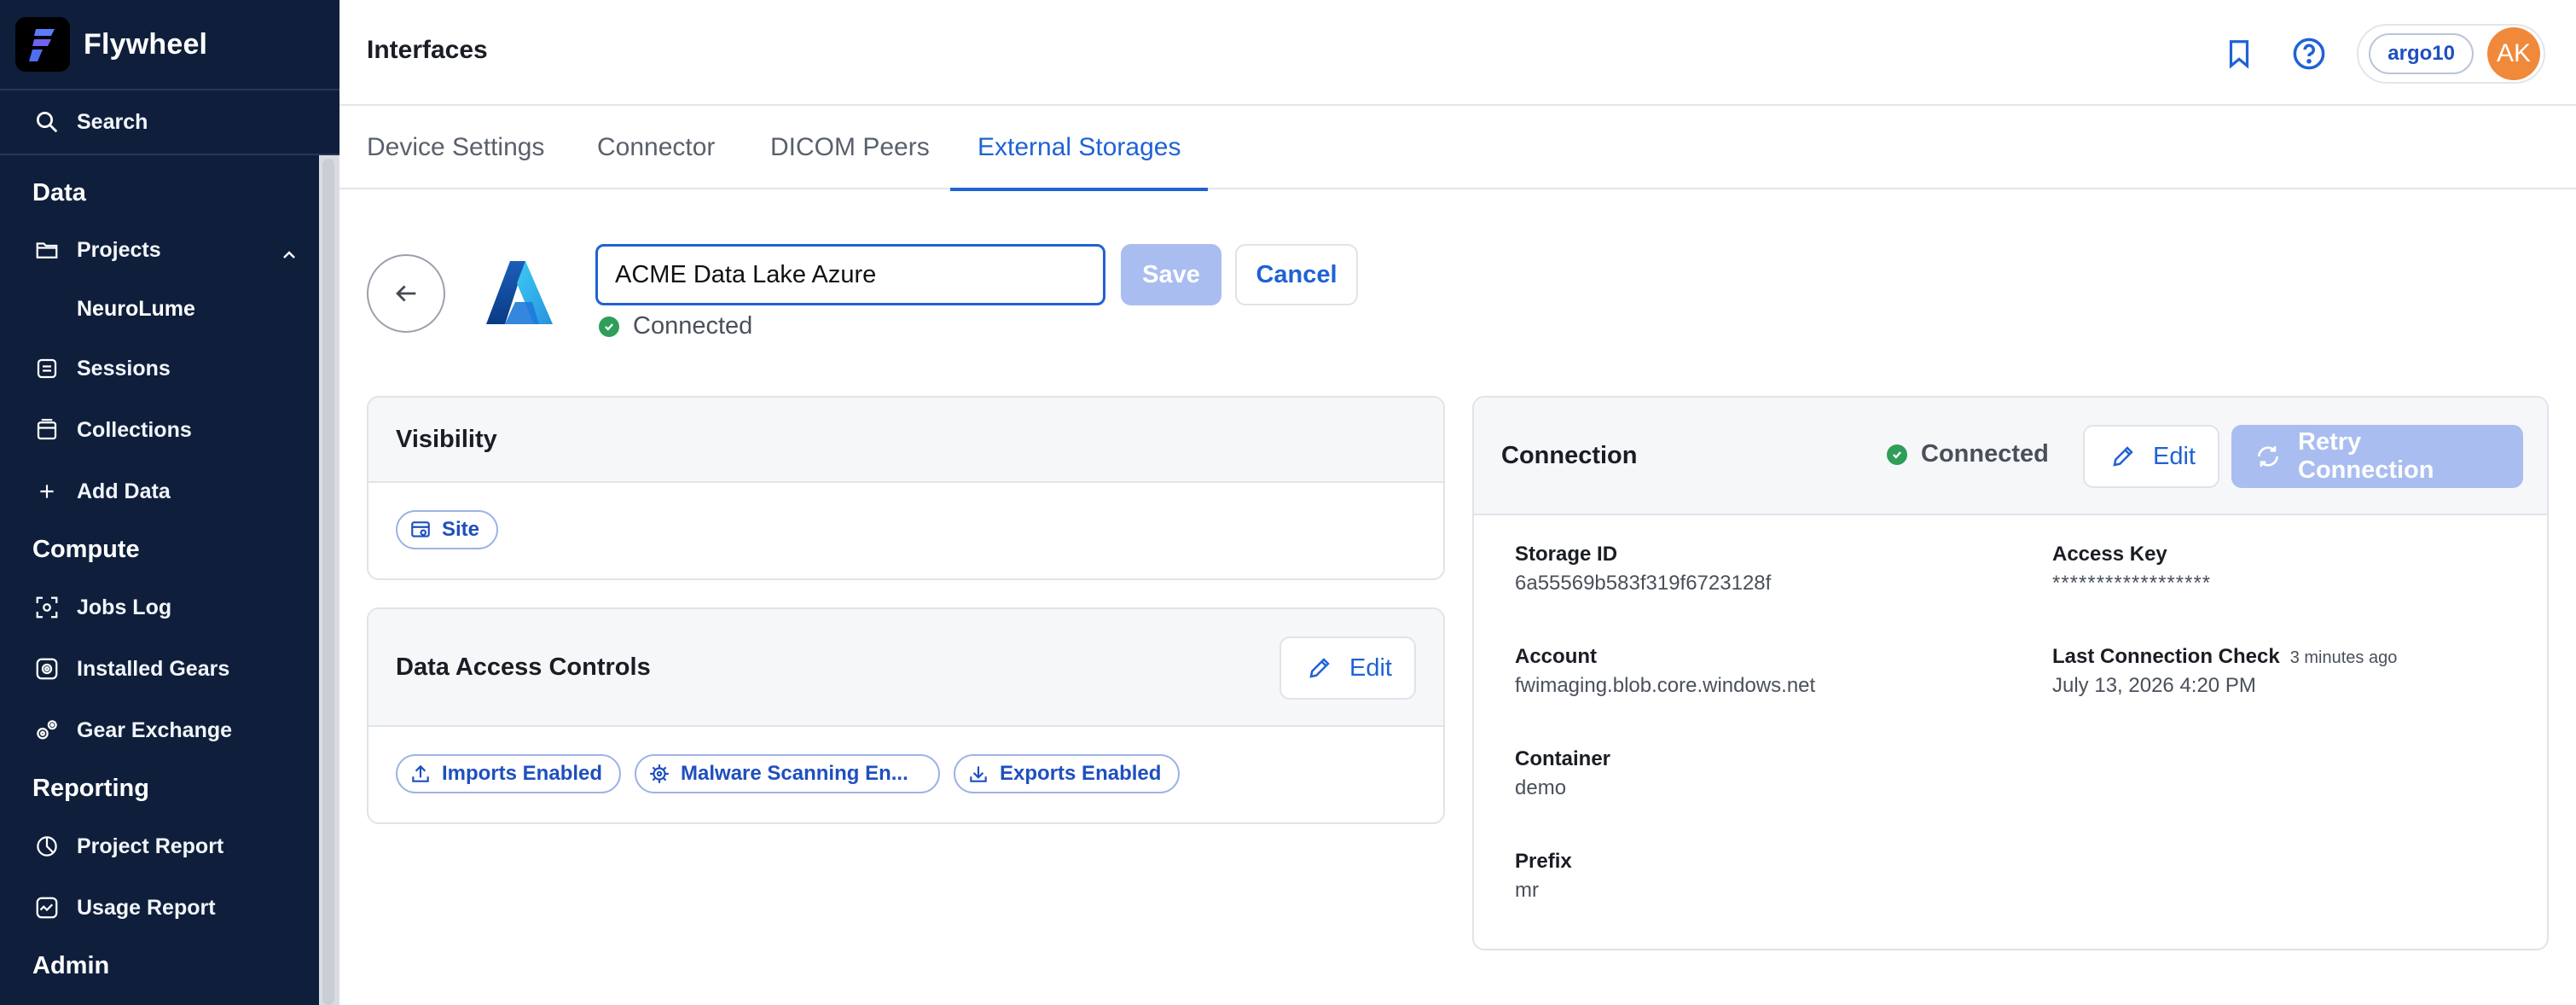 This screenshot has height=1005, width=2576. What do you see at coordinates (2421, 53) in the screenshot?
I see `user-name-badge: argo10` at bounding box center [2421, 53].